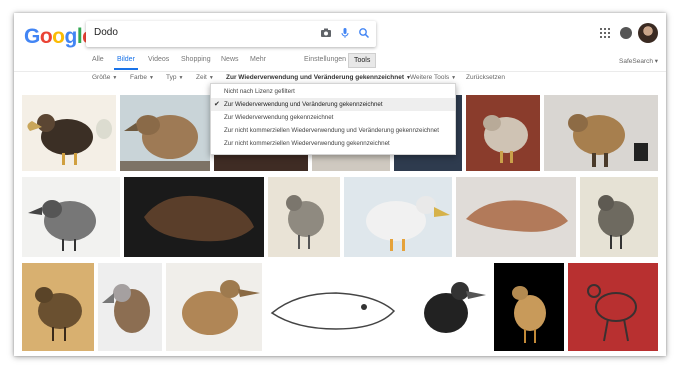 The width and height of the screenshot is (700, 389). Describe the element at coordinates (104, 77) in the screenshot. I see `filter-size: Größe ▼` at that location.